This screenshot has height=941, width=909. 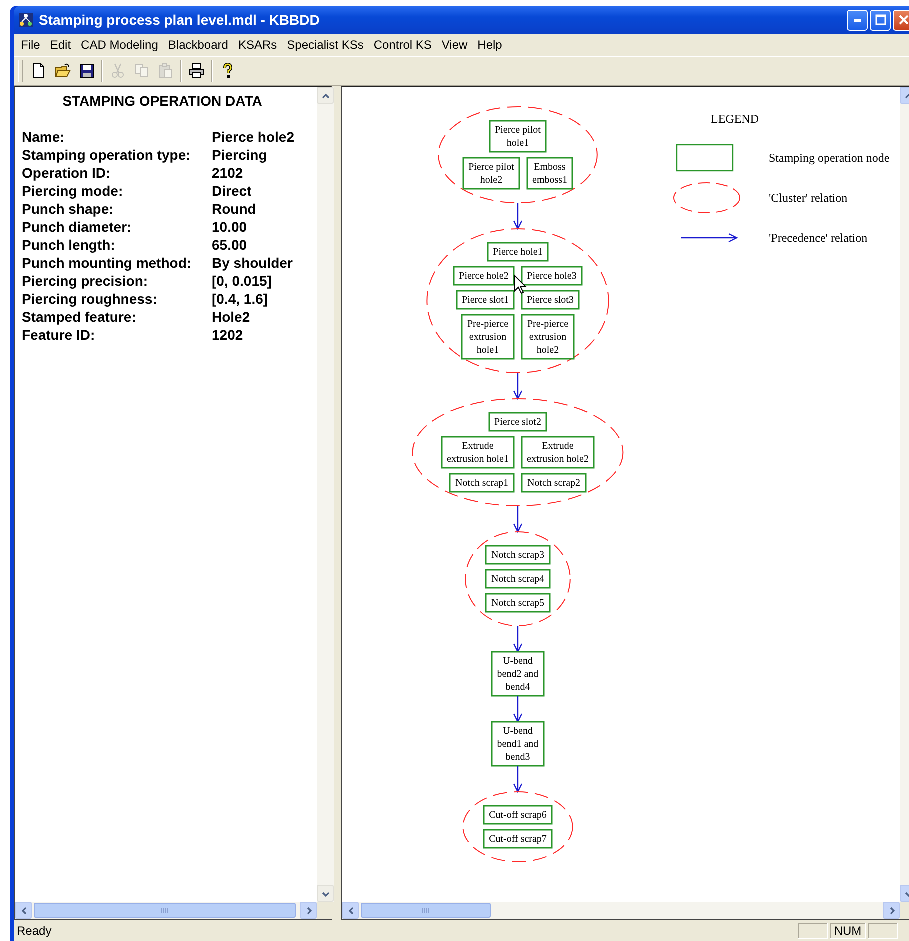 I want to click on operation-node: Pierce pilot hole1, so click(x=518, y=136).